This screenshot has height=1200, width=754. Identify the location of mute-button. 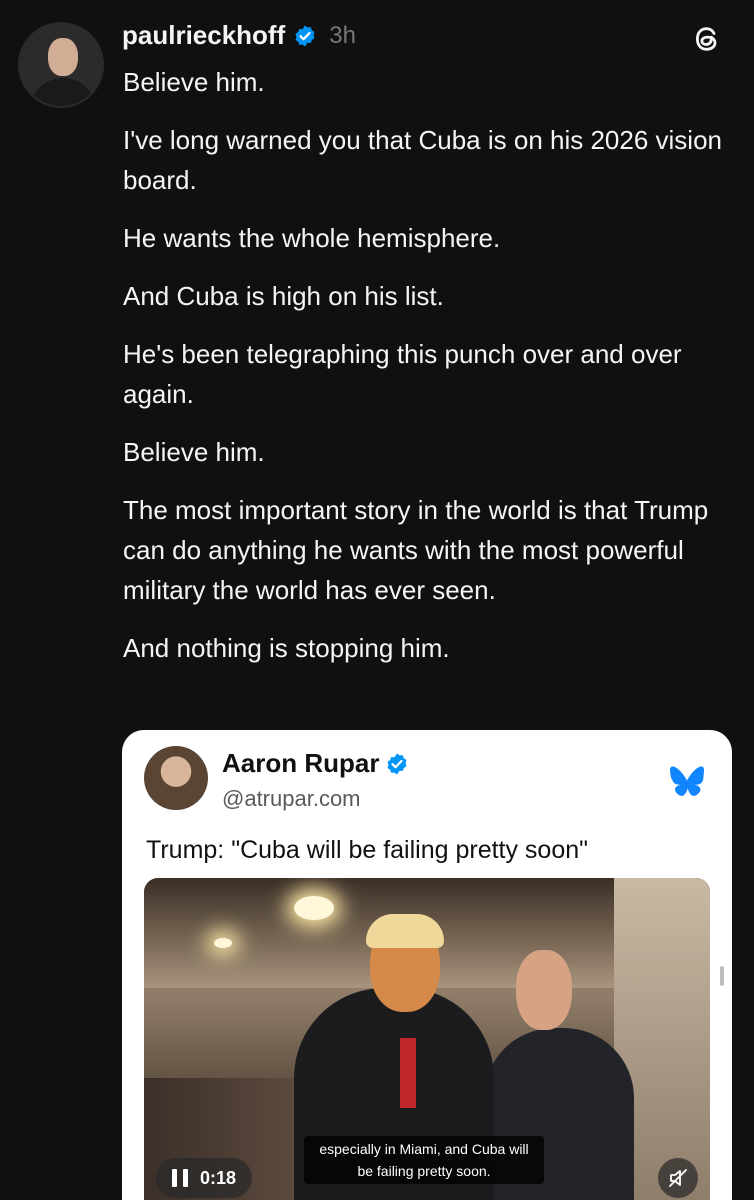
(678, 1178).